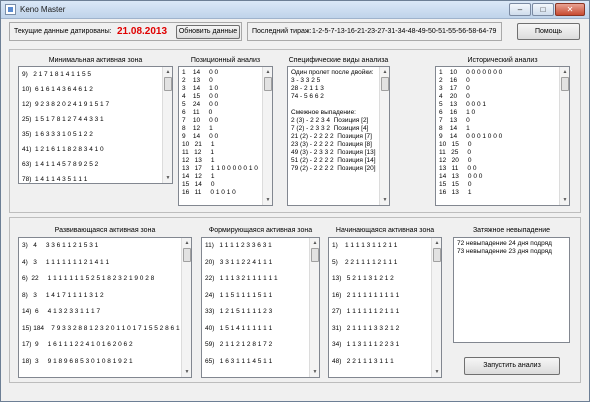 This screenshot has width=590, height=402. What do you see at coordinates (220, 193) in the screenshot?
I see `list-item: 16 11 0 1 0 1 0` at bounding box center [220, 193].